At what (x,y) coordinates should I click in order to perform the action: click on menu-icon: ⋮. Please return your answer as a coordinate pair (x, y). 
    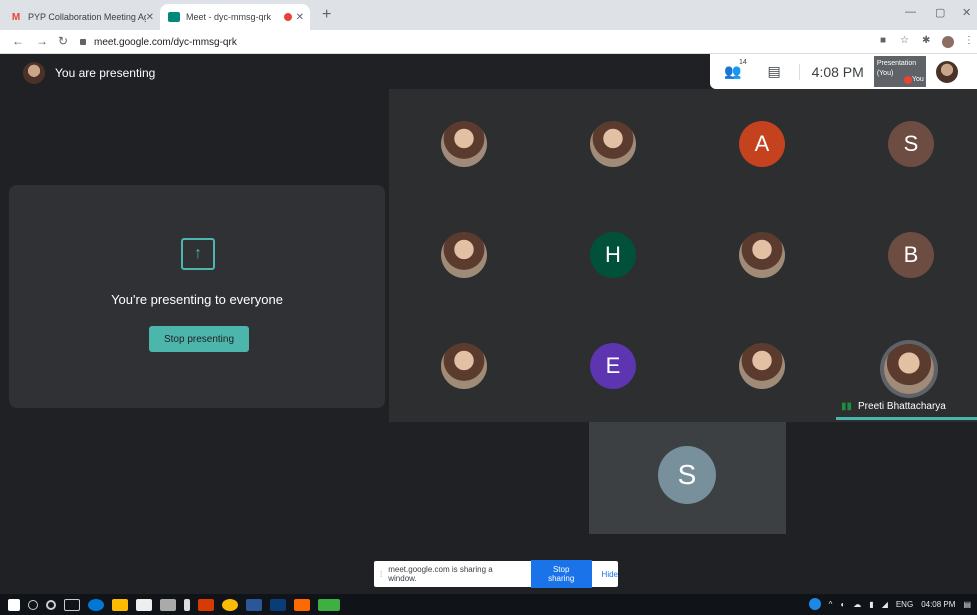
    Looking at the image, I should click on (969, 40).